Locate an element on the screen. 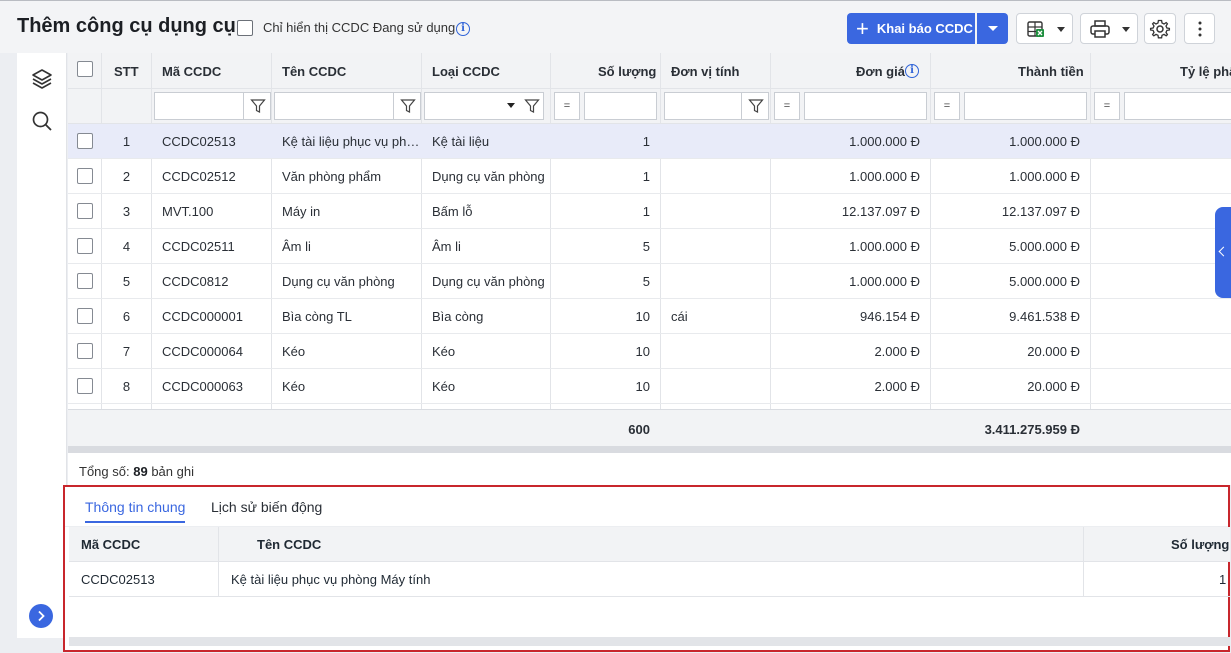 This screenshot has width=1231, height=653. add-ccdc-dropdown-button is located at coordinates (992, 28).